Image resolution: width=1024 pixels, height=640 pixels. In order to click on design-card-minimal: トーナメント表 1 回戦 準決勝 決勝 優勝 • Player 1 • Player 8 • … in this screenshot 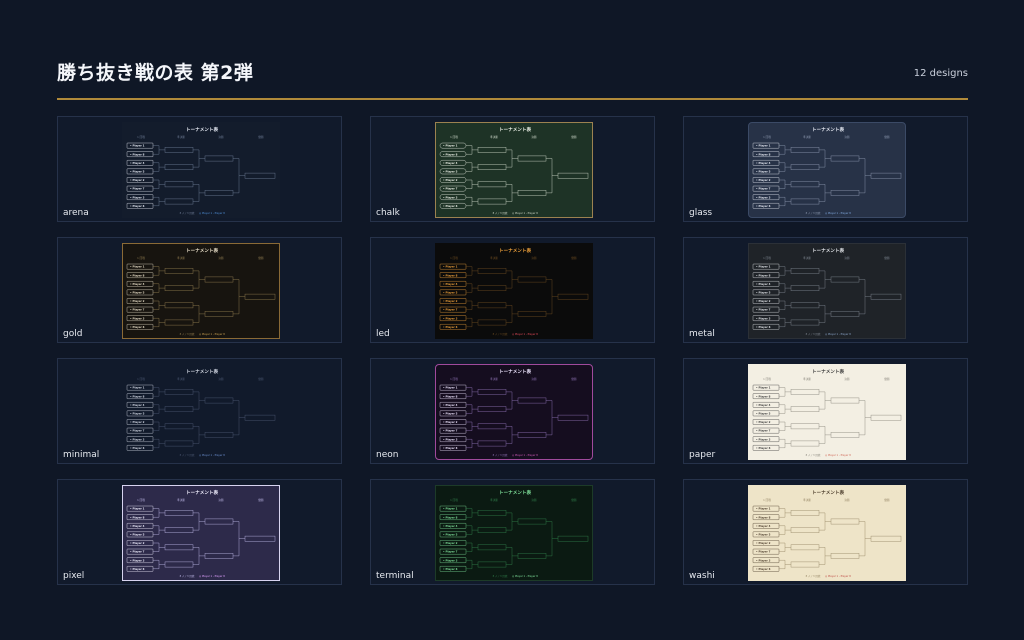, I will do `click(199, 411)`.